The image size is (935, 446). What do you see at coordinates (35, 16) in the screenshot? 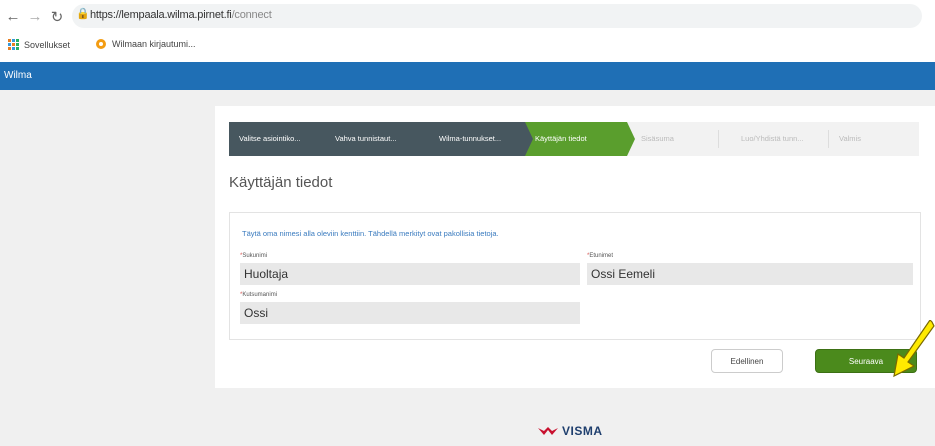
I see `forward-arrow-icon: →` at bounding box center [35, 16].